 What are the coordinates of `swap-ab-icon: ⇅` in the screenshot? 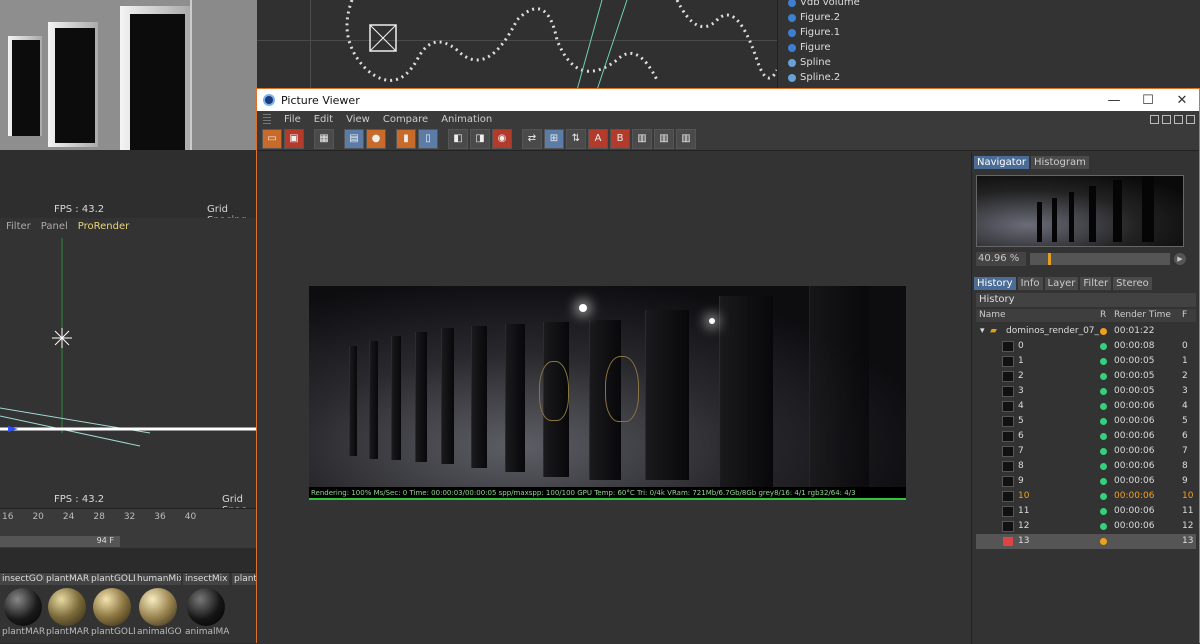 It's located at (576, 138).